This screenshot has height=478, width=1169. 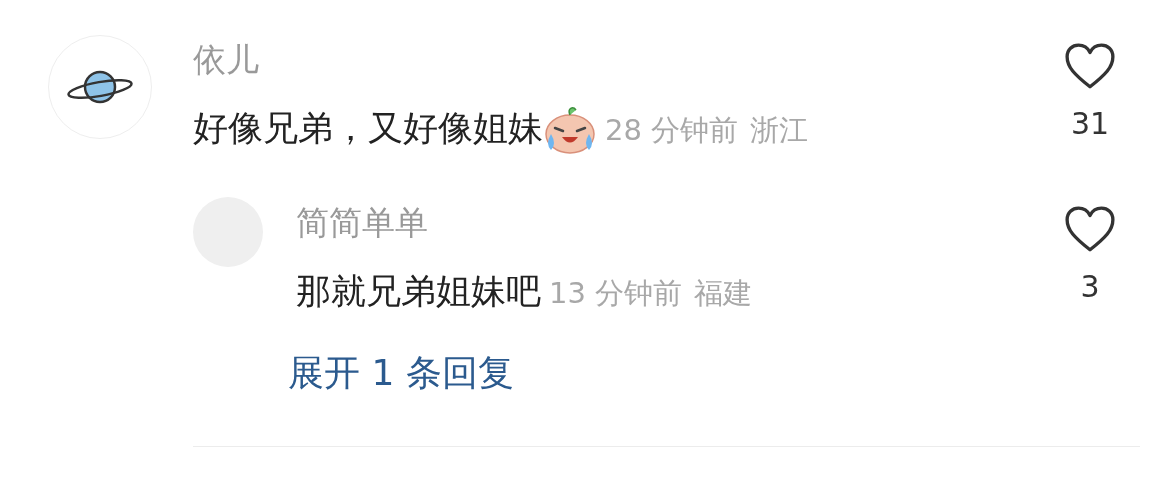 What do you see at coordinates (596, 60) in the screenshot?
I see `username: 依儿` at bounding box center [596, 60].